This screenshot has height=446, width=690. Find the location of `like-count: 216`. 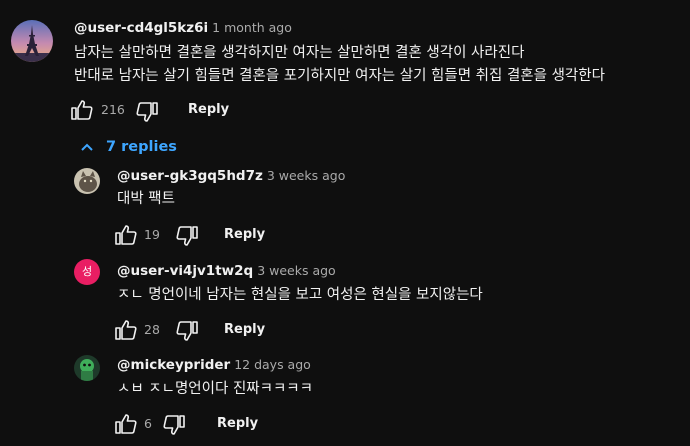

like-count: 216 is located at coordinates (113, 109).